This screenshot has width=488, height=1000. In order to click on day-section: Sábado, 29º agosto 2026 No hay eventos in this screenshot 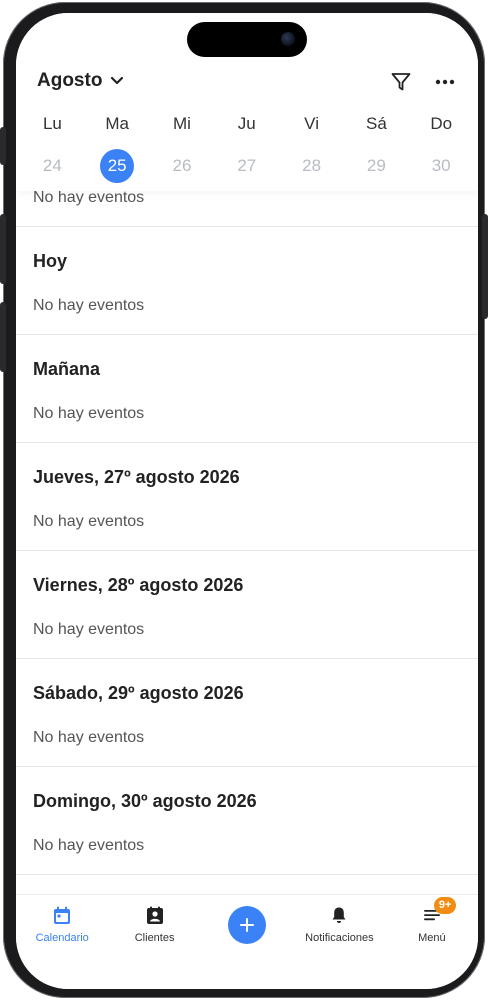, I will do `click(247, 713)`.